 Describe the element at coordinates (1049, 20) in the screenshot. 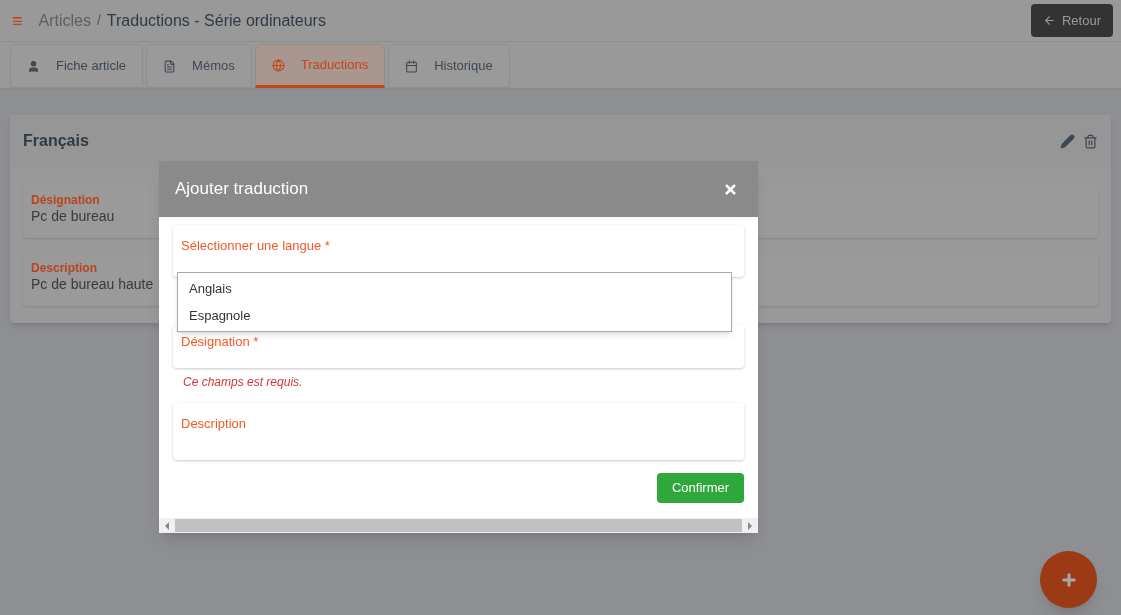

I see `arrow-left-icon` at that location.